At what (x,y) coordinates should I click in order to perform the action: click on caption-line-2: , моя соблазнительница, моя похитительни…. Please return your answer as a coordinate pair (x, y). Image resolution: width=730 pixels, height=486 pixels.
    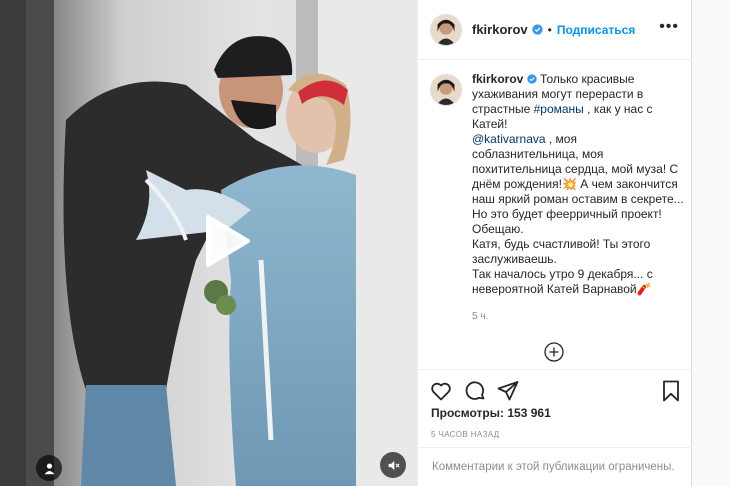
    Looking at the image, I should click on (578, 184).